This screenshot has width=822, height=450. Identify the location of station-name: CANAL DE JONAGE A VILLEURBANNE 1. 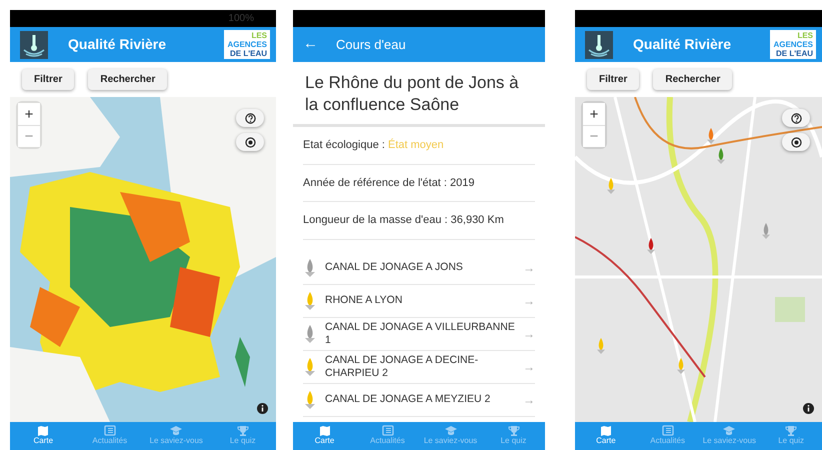
(420, 333).